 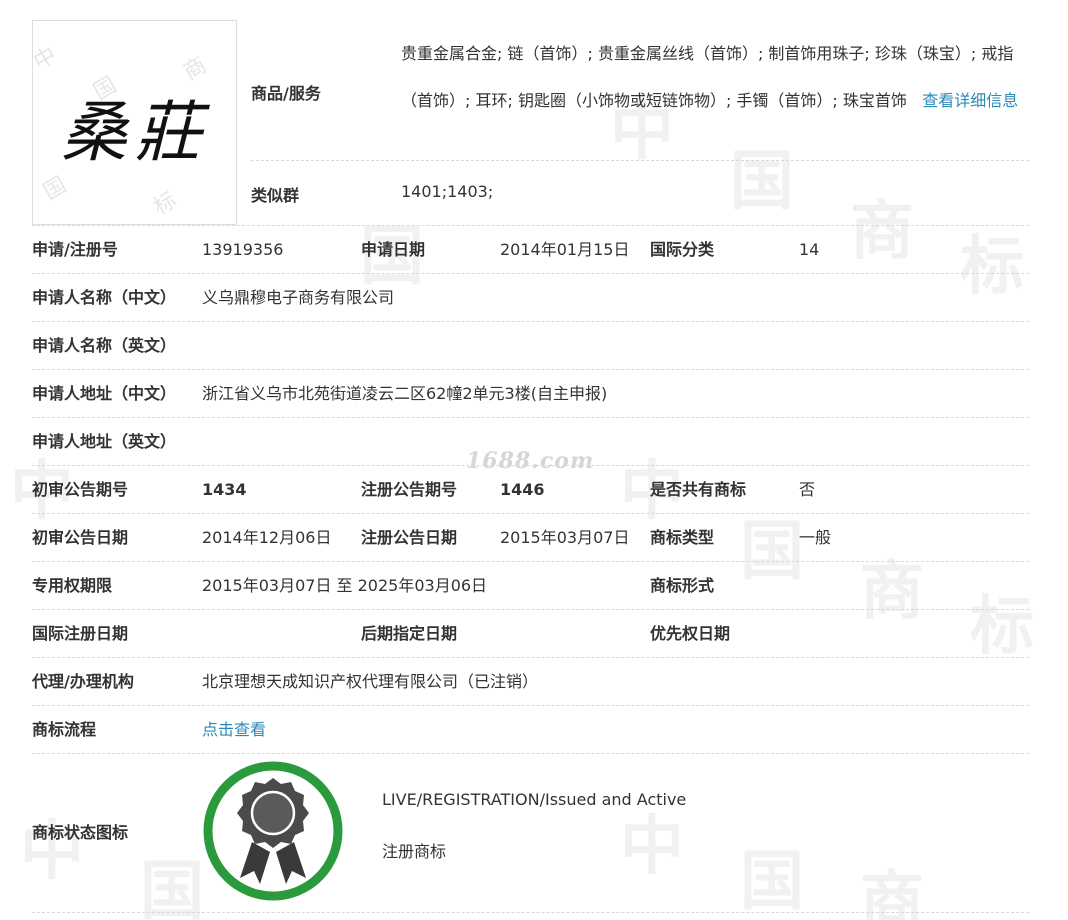 What do you see at coordinates (370, 681) in the screenshot?
I see `agency-value: 北京理想天成知识产权代理有限公司（已注销）` at bounding box center [370, 681].